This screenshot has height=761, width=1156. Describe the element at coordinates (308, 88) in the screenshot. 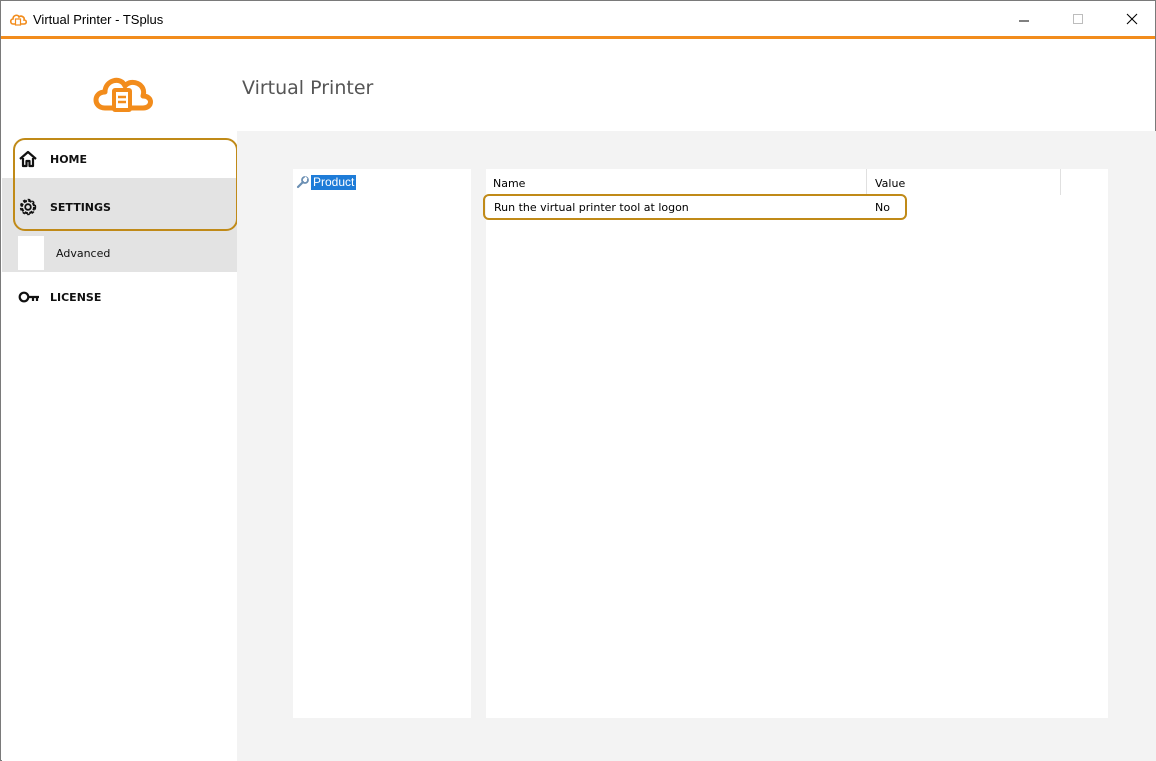

I see `page-title: Virtual Printer` at that location.